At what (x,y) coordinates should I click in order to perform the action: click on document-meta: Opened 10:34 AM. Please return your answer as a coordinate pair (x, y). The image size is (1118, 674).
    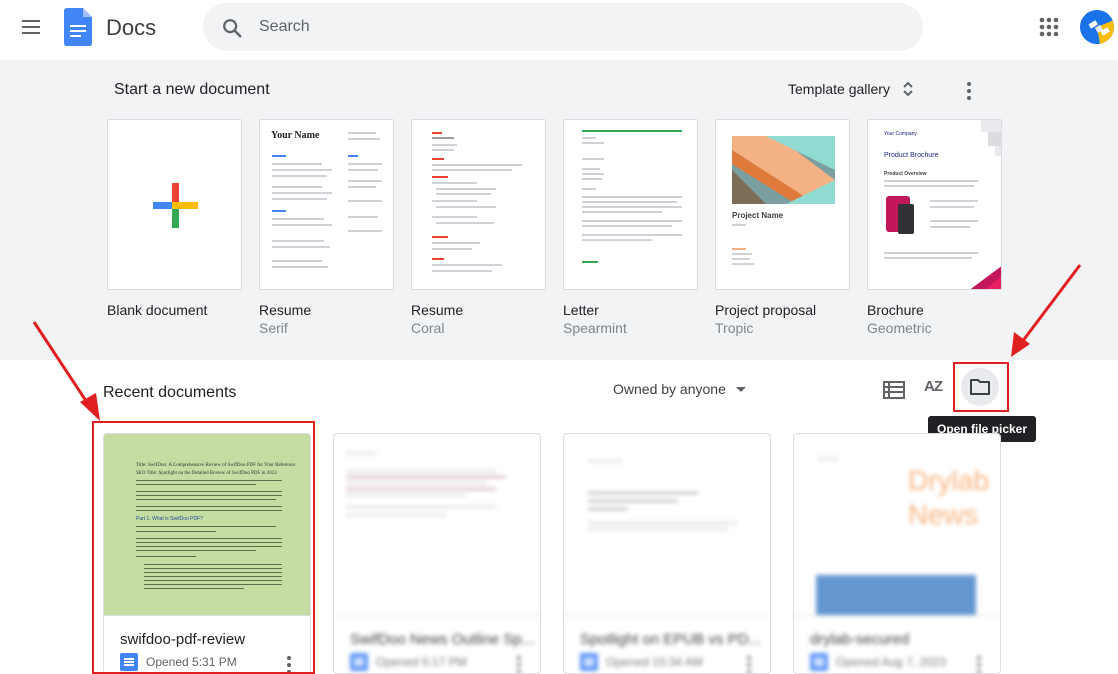
    Looking at the image, I should click on (641, 662).